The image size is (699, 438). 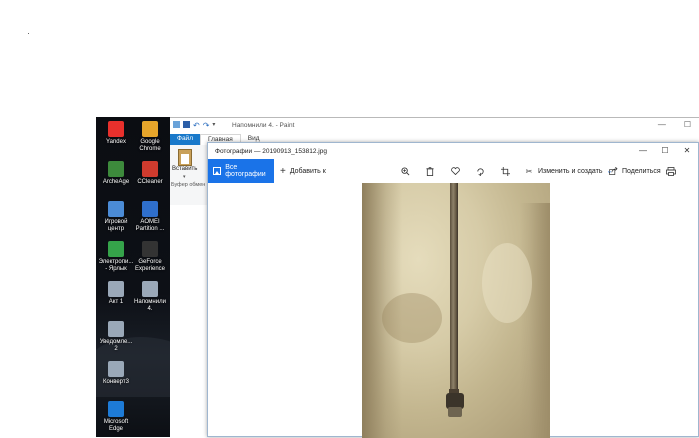 I want to click on share-button: Поделиться, so click(x=634, y=171).